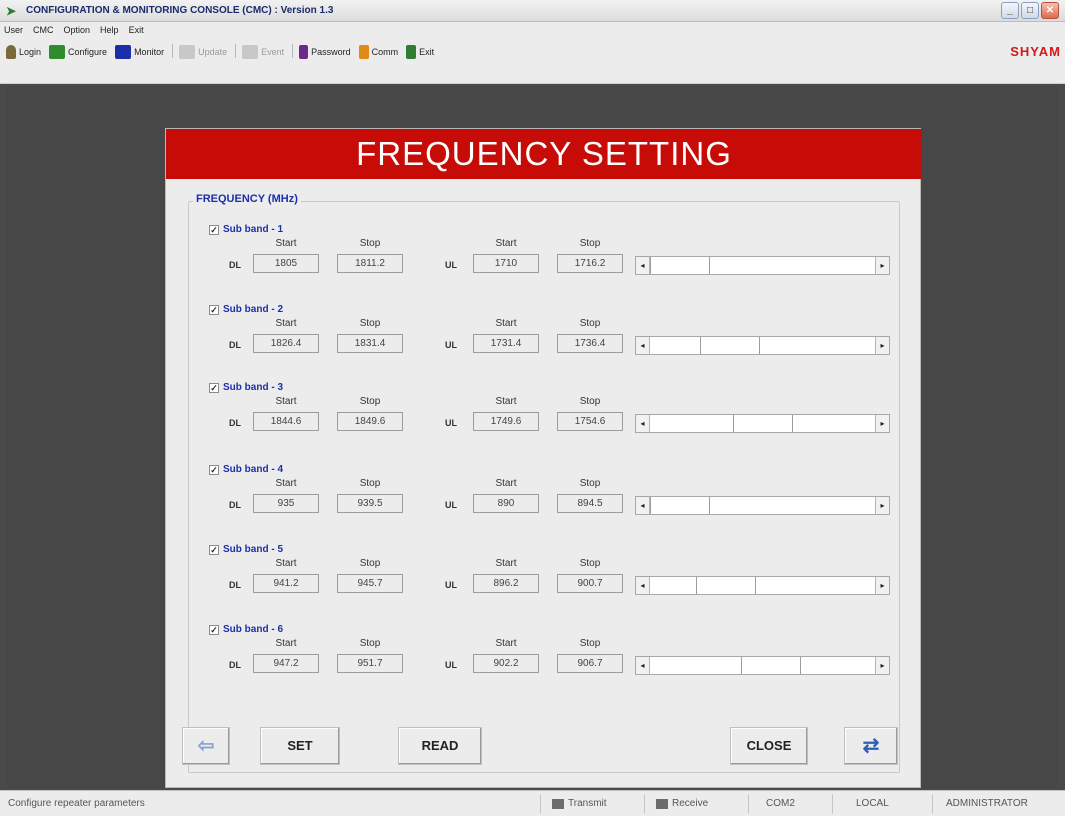  What do you see at coordinates (263, 52) in the screenshot?
I see `toolbar-event-button: Event` at bounding box center [263, 52].